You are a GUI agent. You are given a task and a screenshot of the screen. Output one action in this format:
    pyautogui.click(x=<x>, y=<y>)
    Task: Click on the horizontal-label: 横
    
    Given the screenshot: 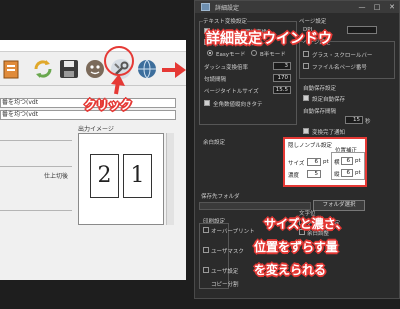 What is the action you would take?
    pyautogui.click(x=337, y=163)
    